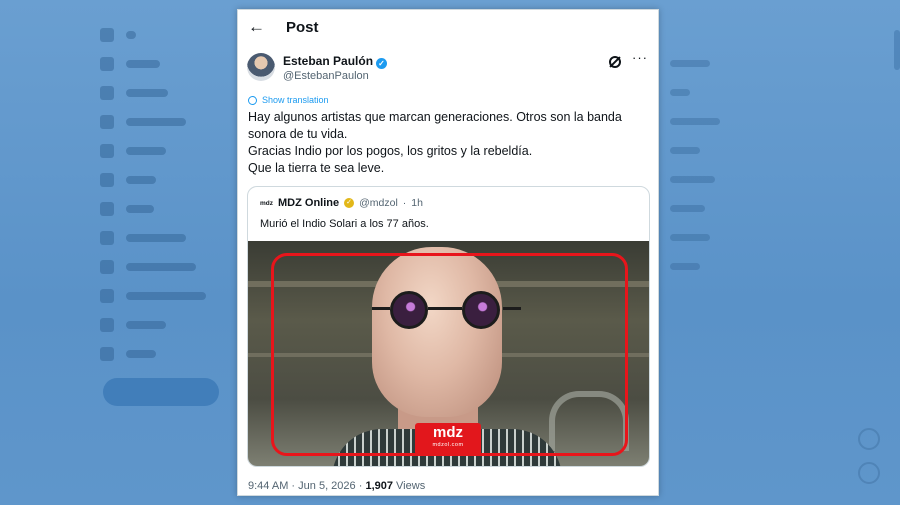 The image size is (900, 505). What do you see at coordinates (266, 203) in the screenshot?
I see `quoted-avatar: mdz` at bounding box center [266, 203].